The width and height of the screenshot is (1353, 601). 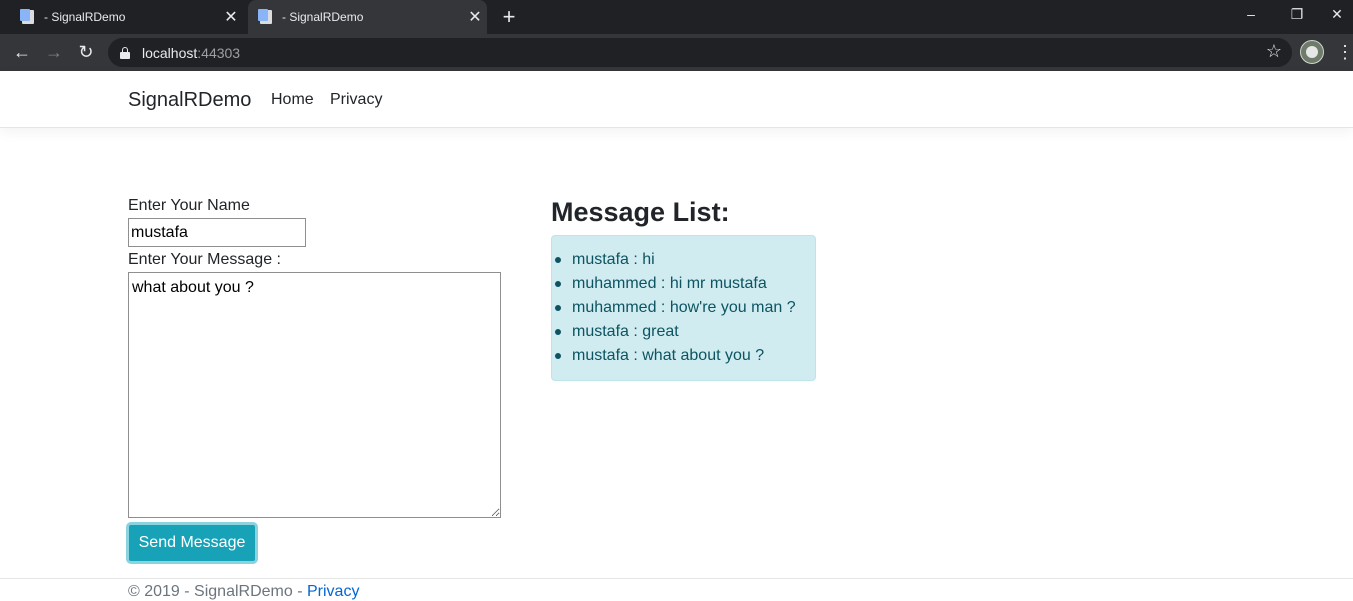 I want to click on url-host: localhost, so click(x=170, y=52).